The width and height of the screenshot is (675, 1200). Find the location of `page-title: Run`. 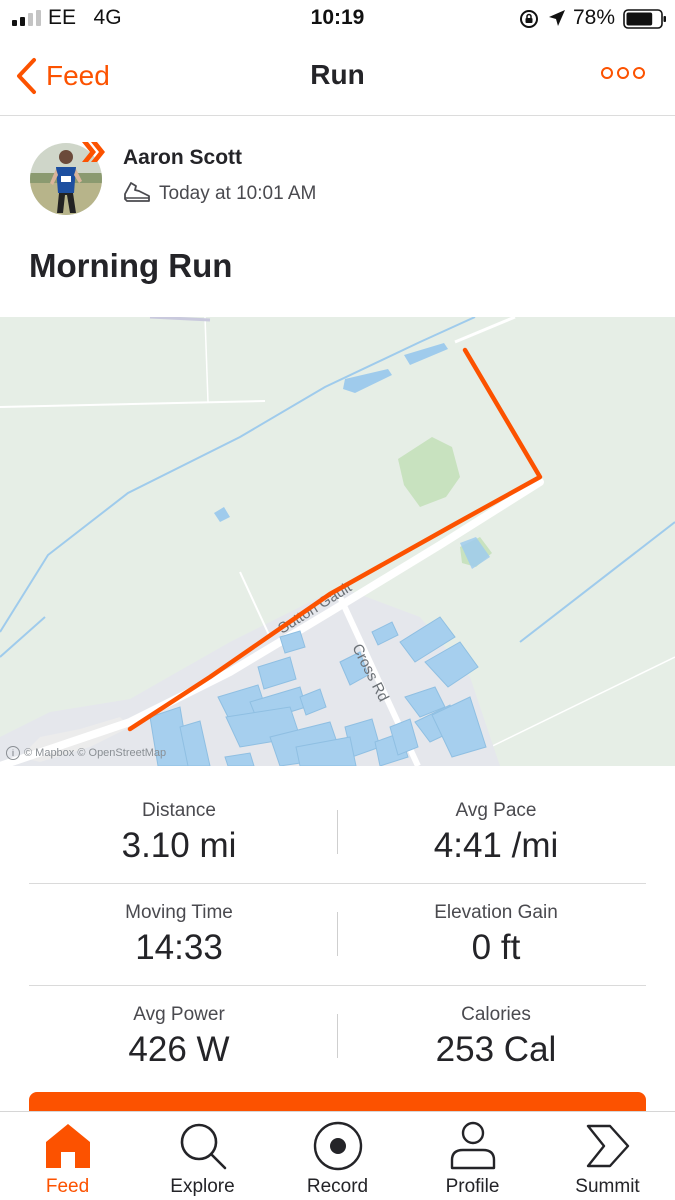

page-title: Run is located at coordinates (337, 74).